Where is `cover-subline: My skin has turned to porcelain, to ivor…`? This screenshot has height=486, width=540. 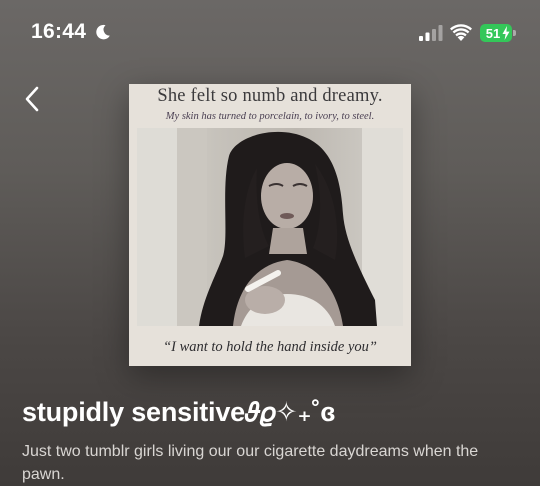
cover-subline: My skin has turned to porcelain, to ivor… is located at coordinates (270, 116).